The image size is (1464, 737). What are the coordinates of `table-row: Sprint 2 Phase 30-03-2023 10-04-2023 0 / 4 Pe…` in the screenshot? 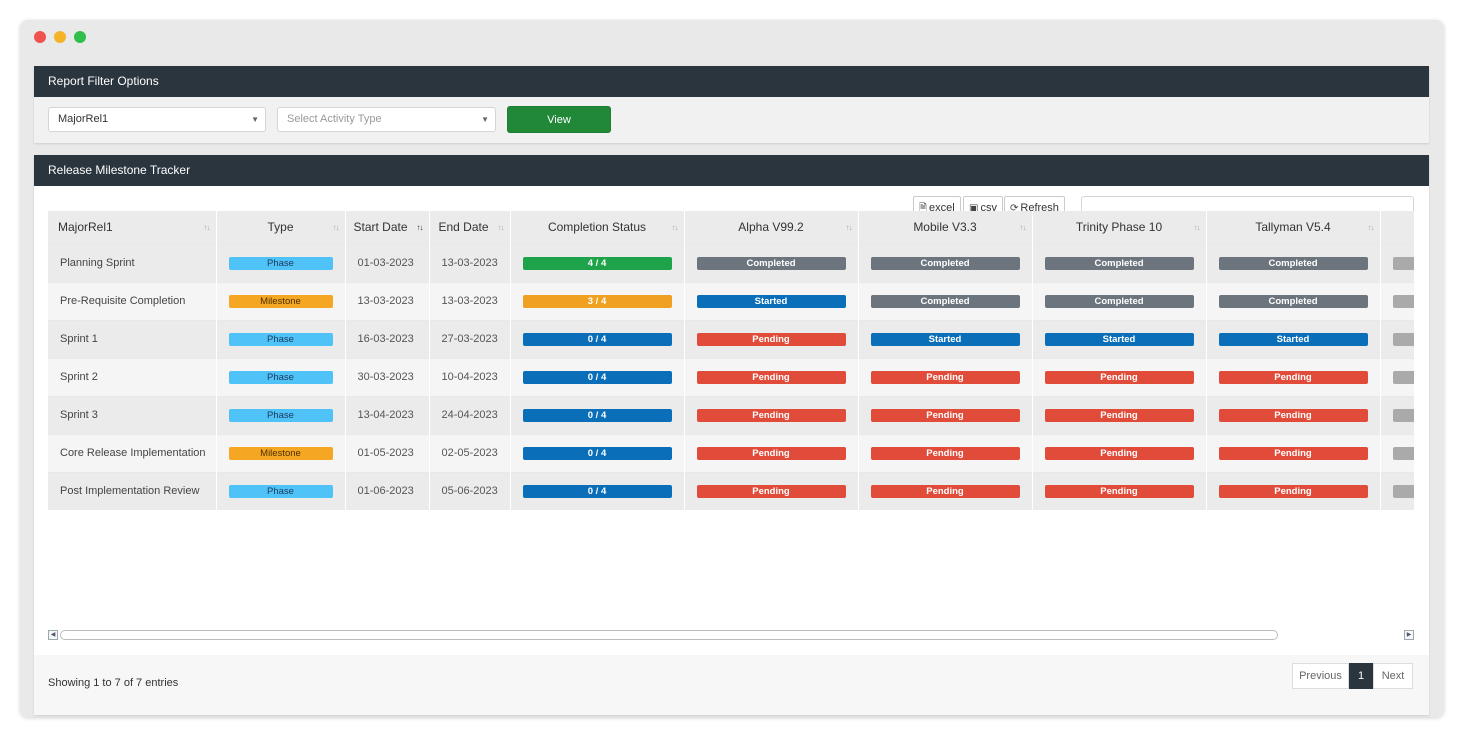 It's located at (731, 376).